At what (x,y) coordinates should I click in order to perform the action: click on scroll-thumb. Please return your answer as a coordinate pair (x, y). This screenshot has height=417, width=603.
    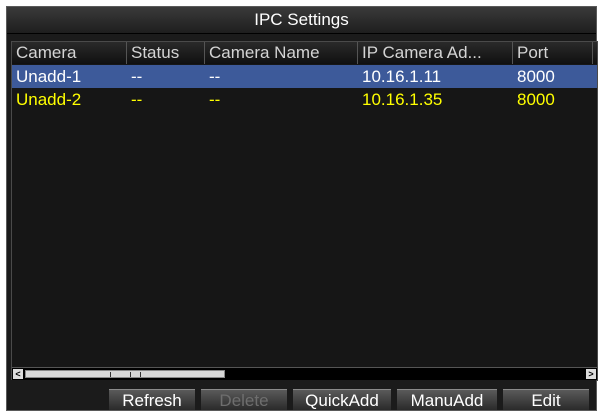
    Looking at the image, I should click on (125, 374).